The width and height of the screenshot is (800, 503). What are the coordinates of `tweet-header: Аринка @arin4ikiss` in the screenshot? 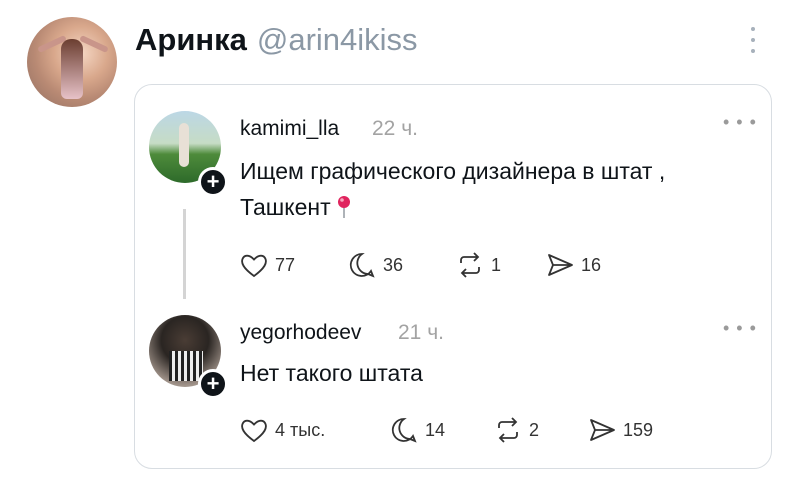 It's located at (276, 42).